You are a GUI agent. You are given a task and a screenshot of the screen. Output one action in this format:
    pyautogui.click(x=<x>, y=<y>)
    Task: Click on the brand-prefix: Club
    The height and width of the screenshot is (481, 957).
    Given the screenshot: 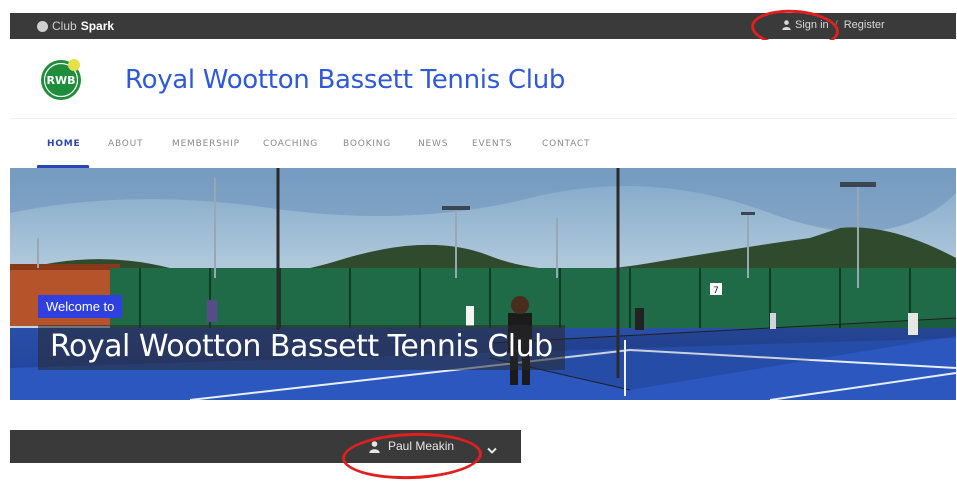 What is the action you would take?
    pyautogui.click(x=64, y=26)
    